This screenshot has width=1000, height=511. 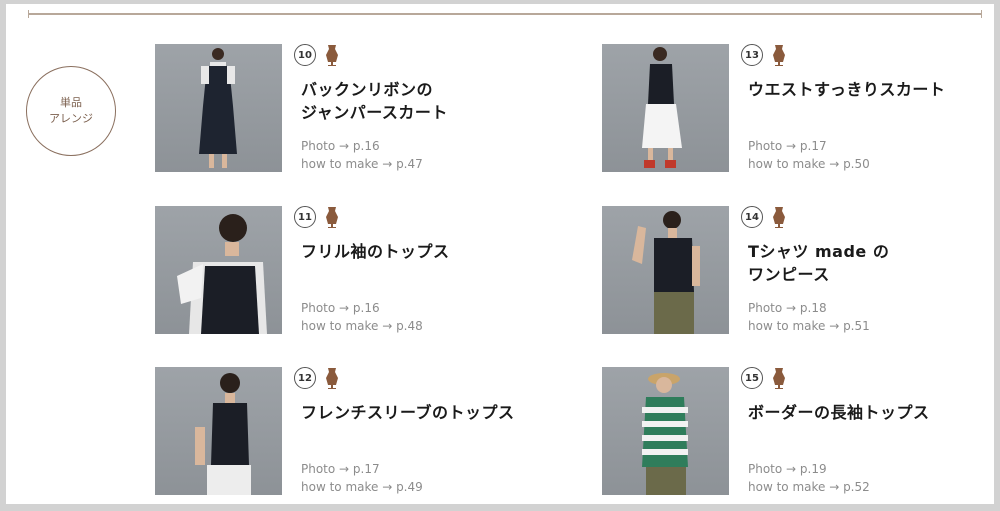 I want to click on top-rule, so click(x=505, y=14).